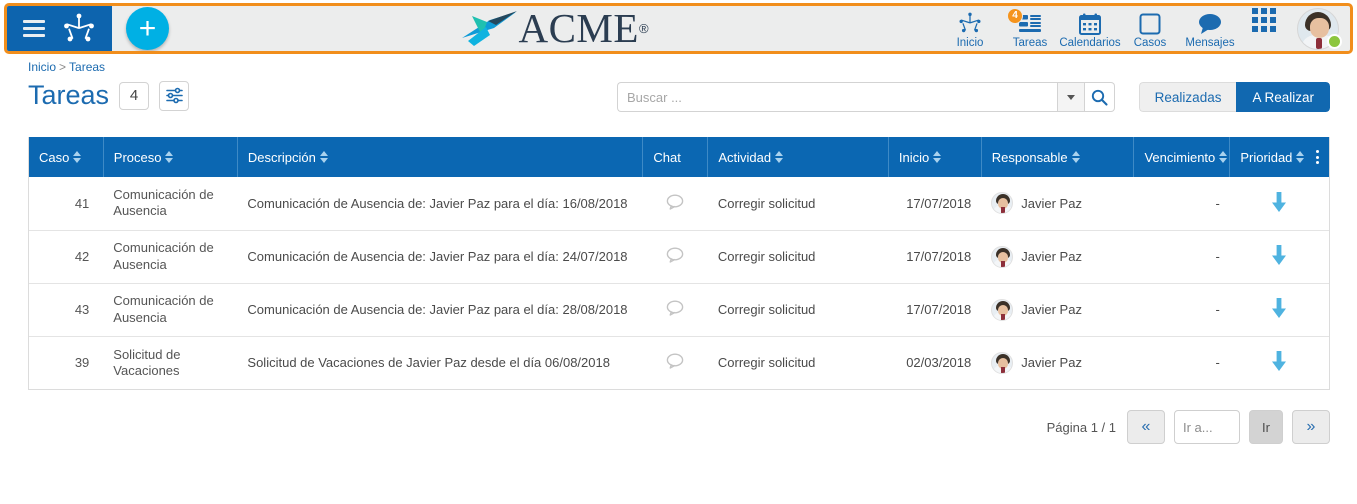 This screenshot has width=1357, height=504. Describe the element at coordinates (1030, 28) in the screenshot. I see `nav-item-tareas: 4 Tareas` at that location.